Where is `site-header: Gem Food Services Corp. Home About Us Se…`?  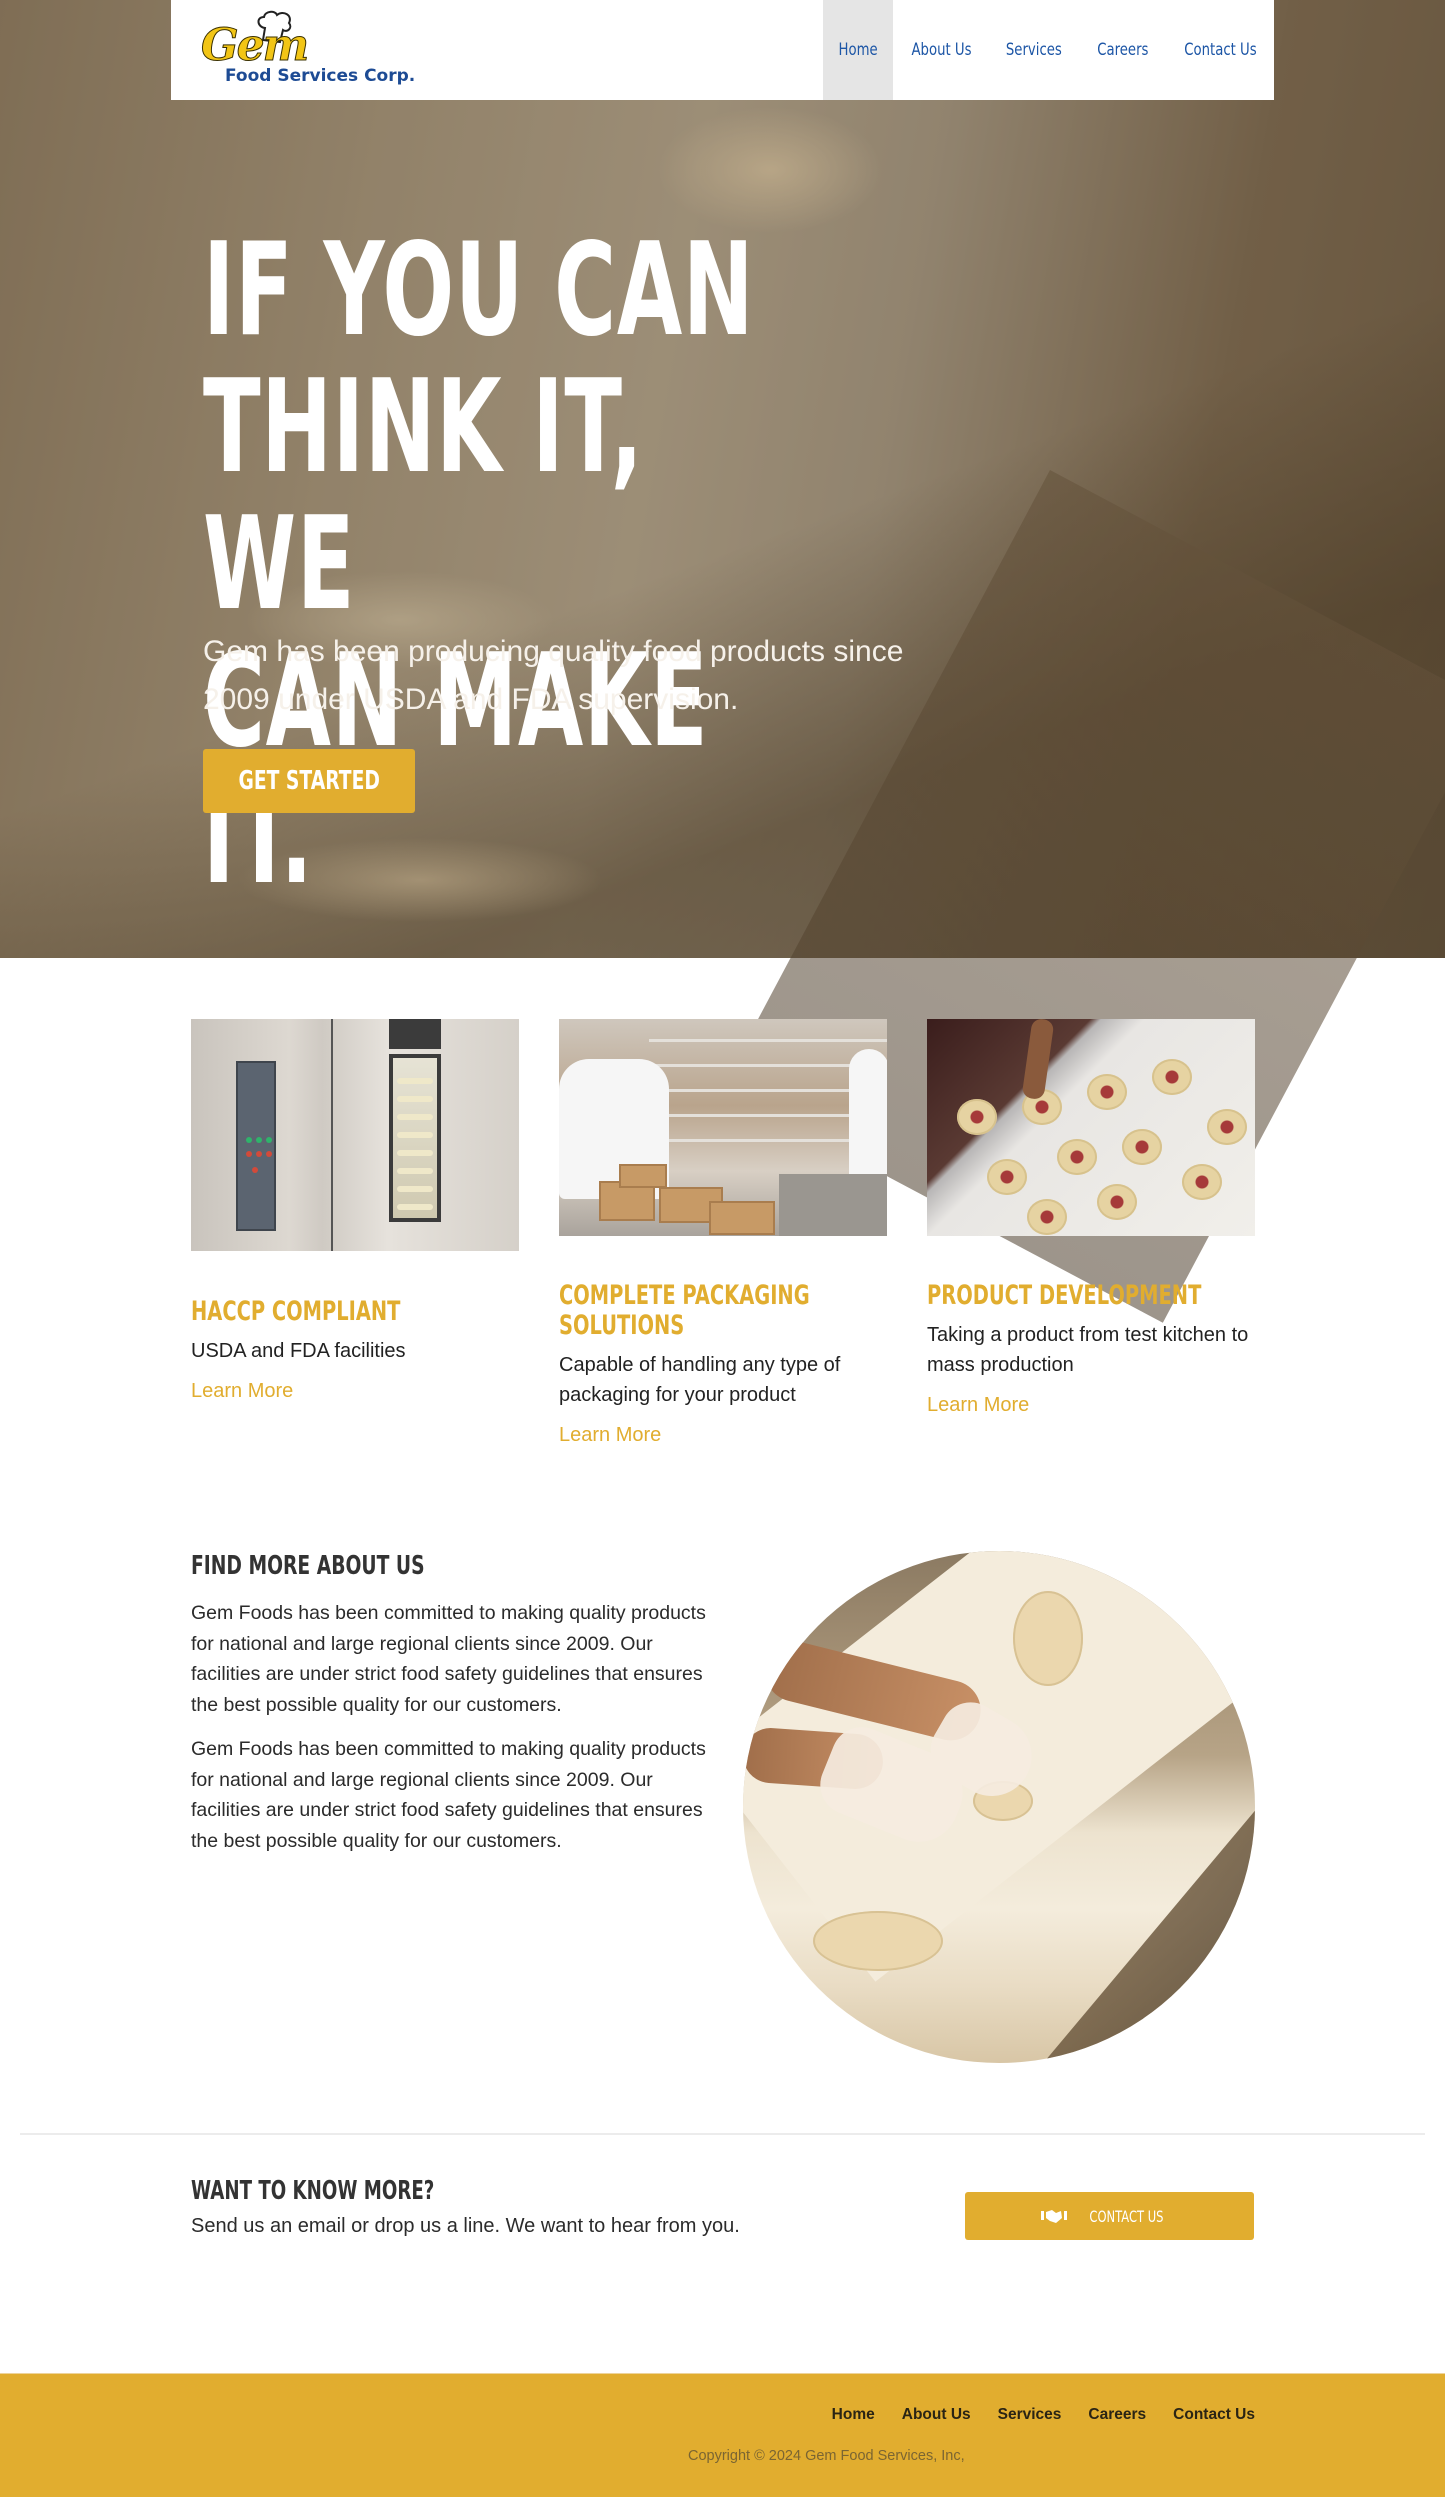 site-header: Gem Food Services Corp. Home About Us Se… is located at coordinates (722, 50).